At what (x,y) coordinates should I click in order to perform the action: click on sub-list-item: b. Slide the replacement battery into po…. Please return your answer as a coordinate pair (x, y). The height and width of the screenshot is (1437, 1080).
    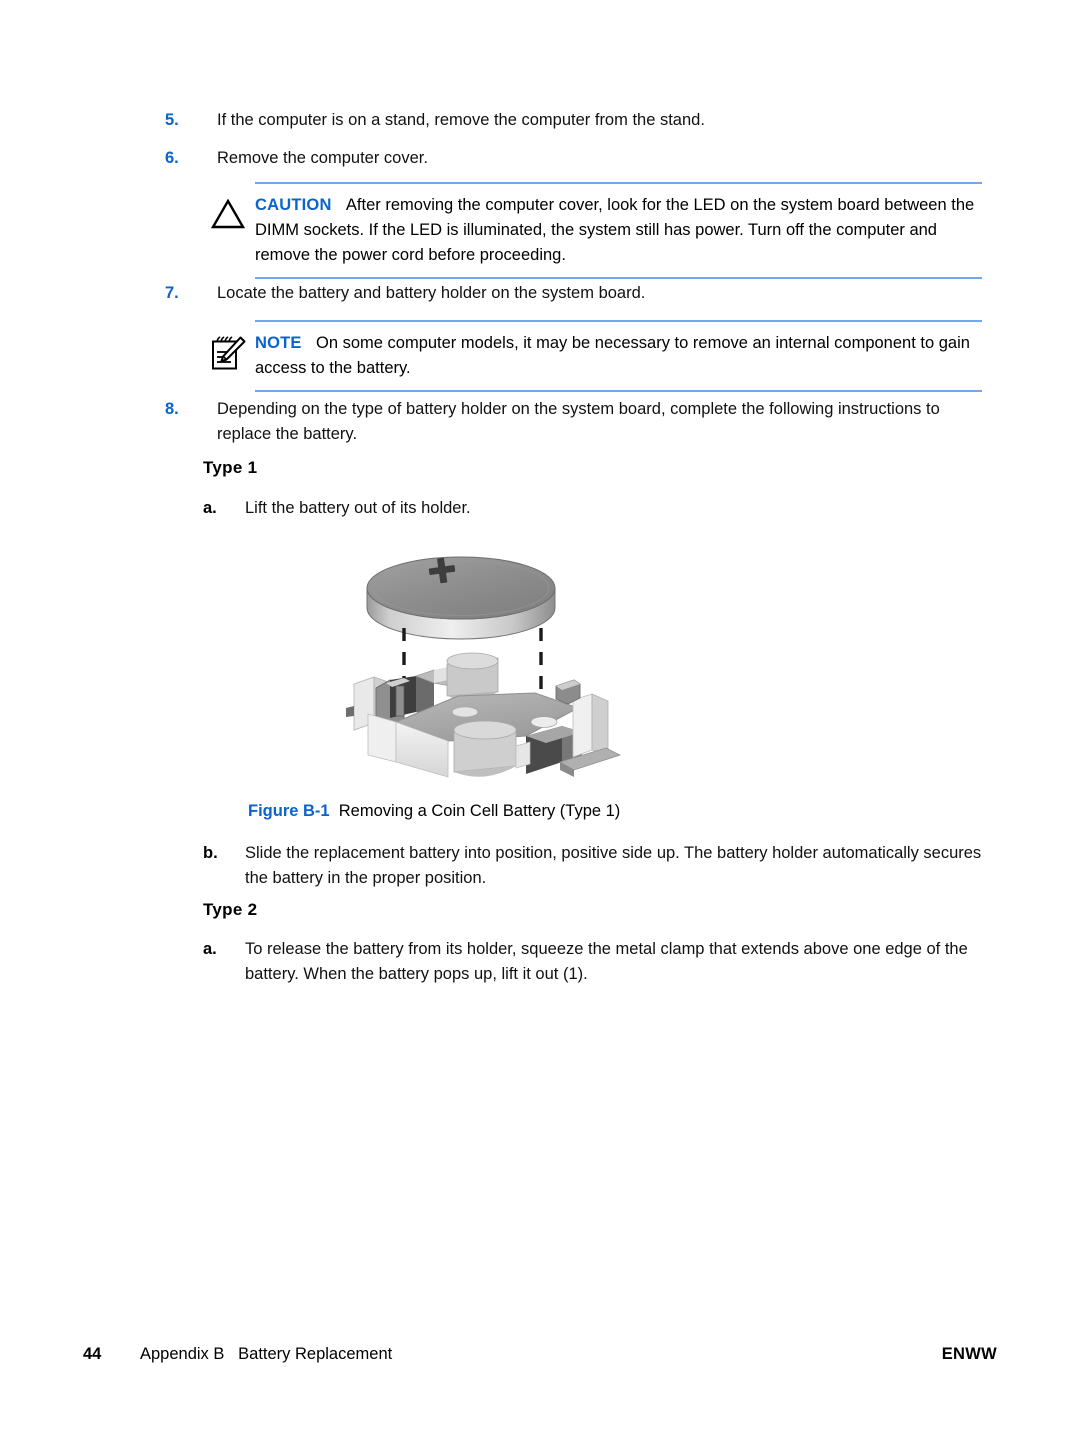
    Looking at the image, I should click on (595, 866).